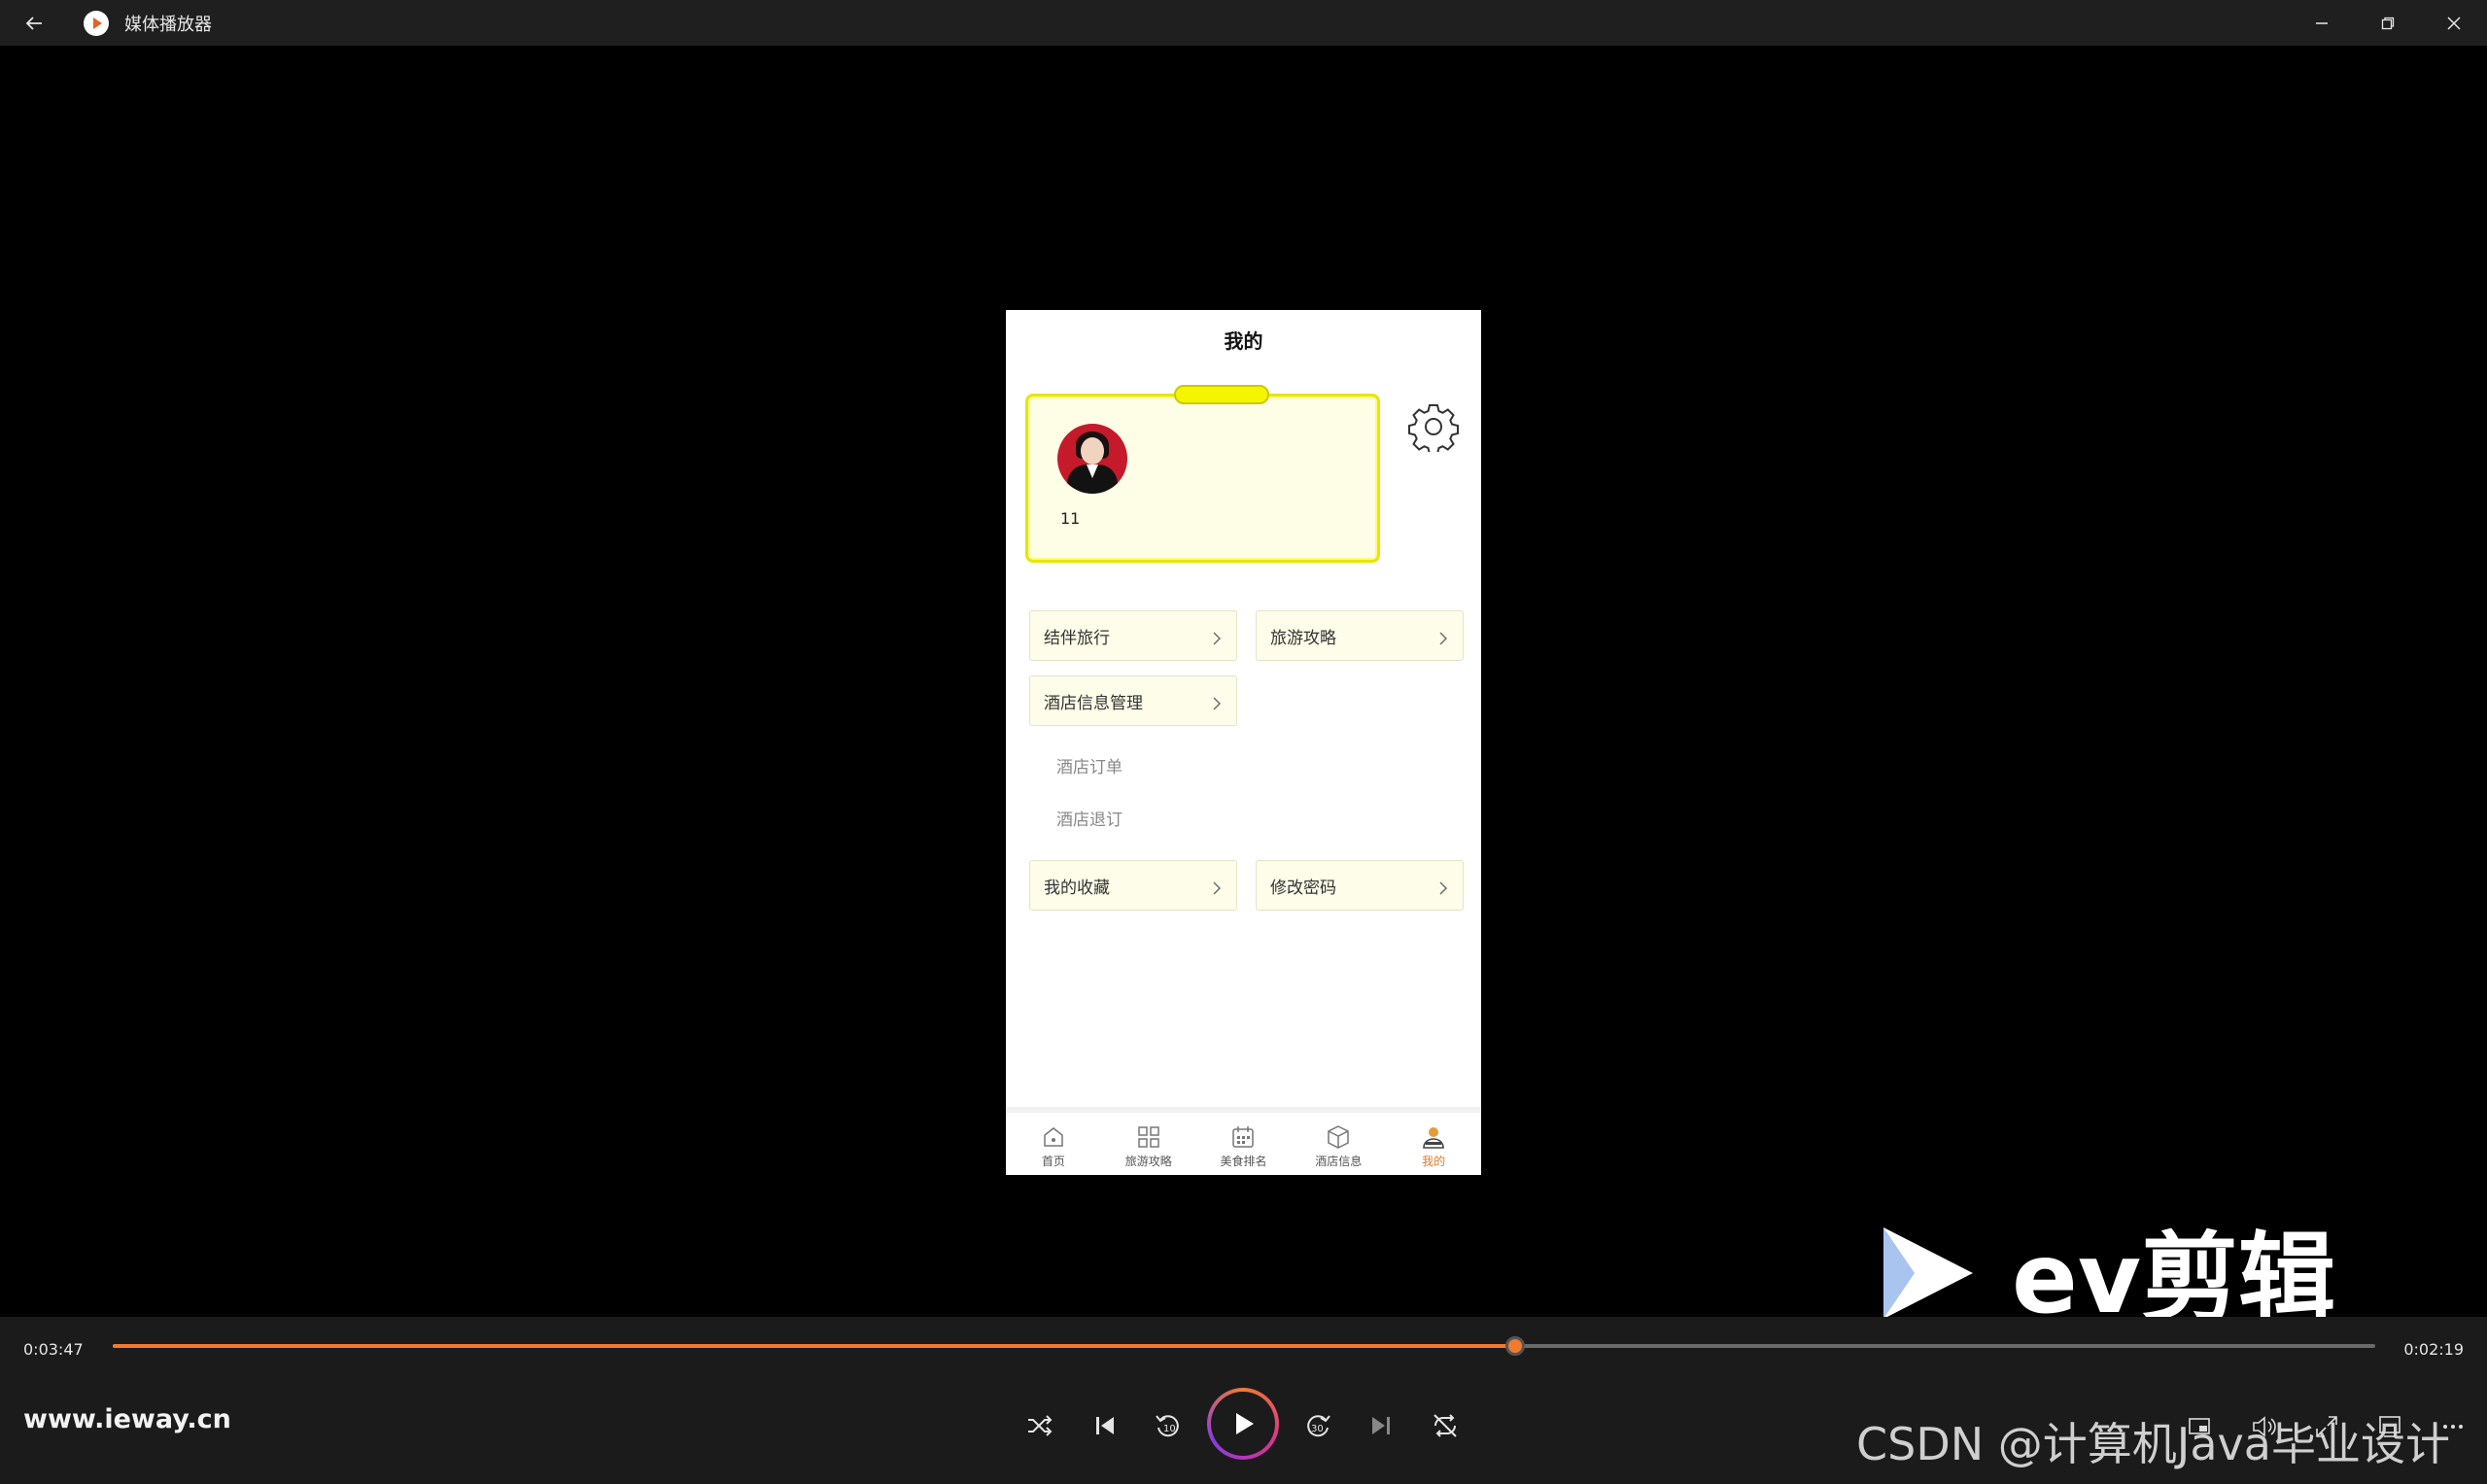  I want to click on more-icon, so click(2453, 1427).